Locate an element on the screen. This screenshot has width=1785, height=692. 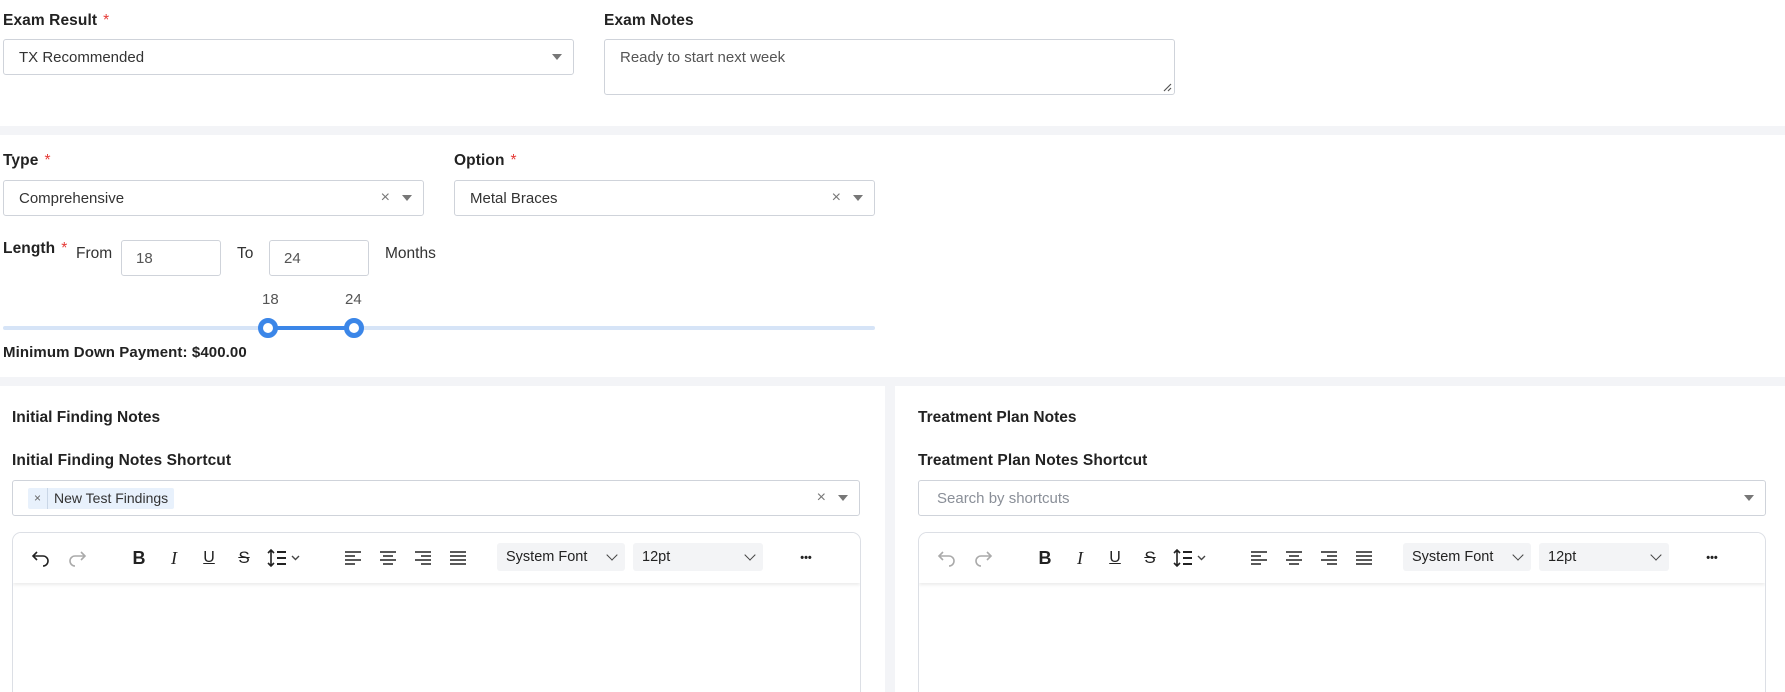
slider-min-handle is located at coordinates (268, 328).